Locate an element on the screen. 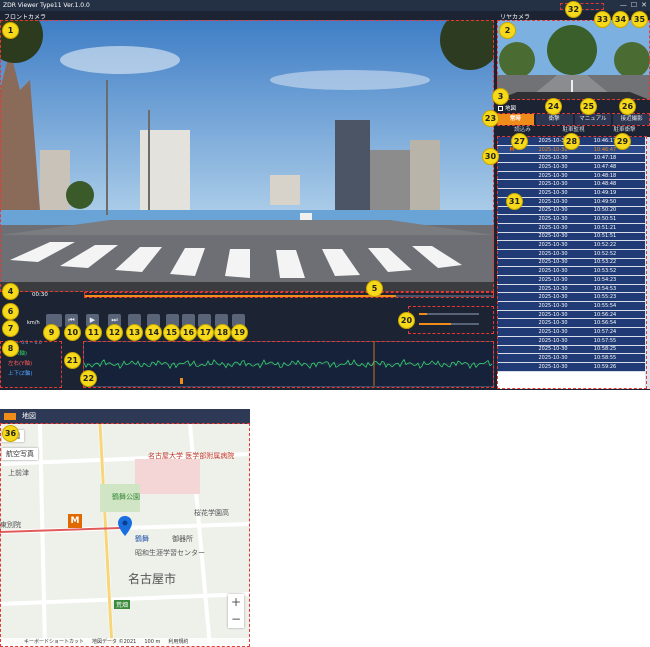 This screenshot has height=647, width=650. callout-19: 19 is located at coordinates (239, 332).